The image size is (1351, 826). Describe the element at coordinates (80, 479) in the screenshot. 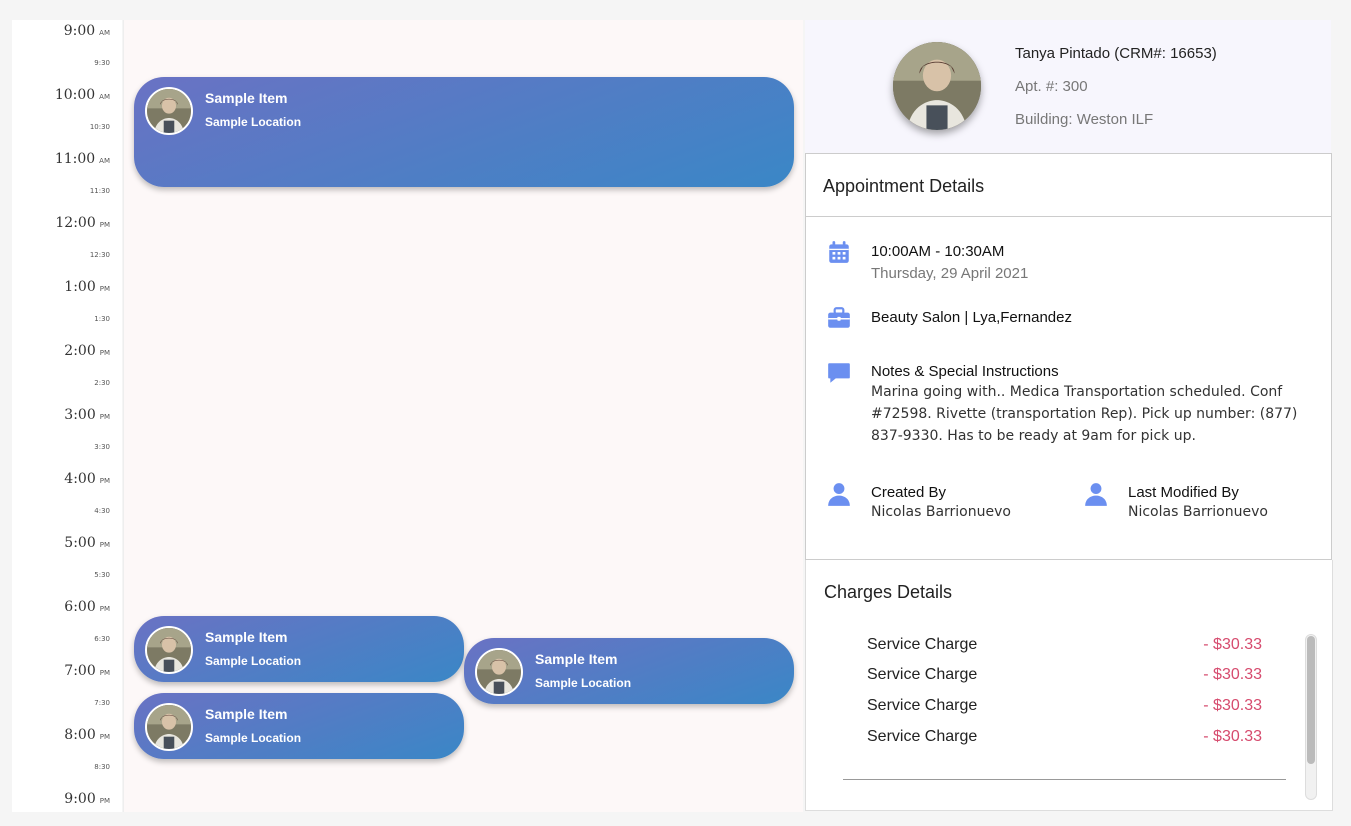

I see `time-text: 4:00` at that location.